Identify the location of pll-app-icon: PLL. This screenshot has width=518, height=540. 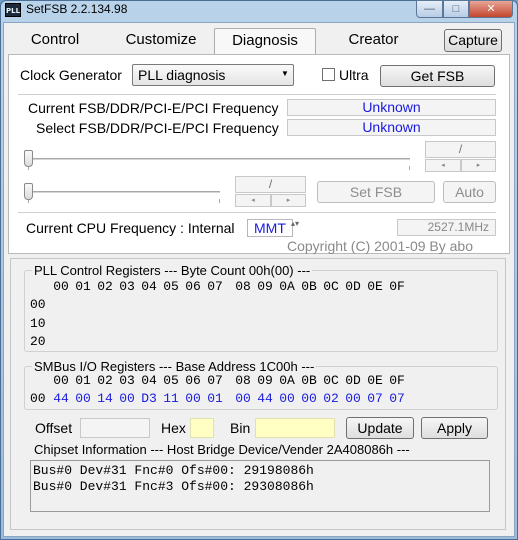
(13, 10).